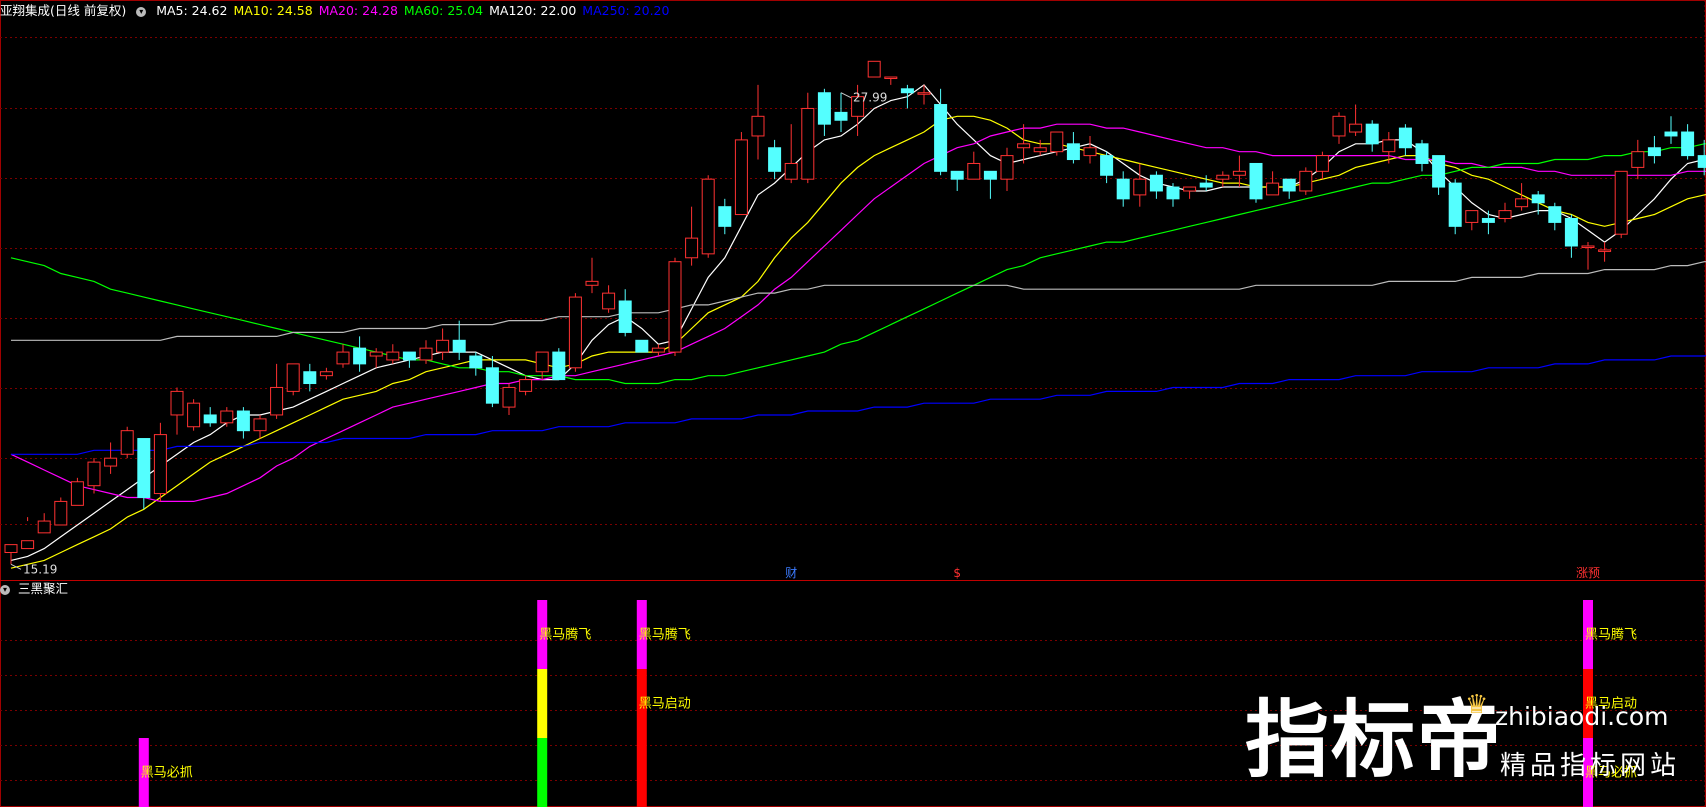 This screenshot has height=807, width=1706. What do you see at coordinates (443, 10) in the screenshot?
I see `ma-label-3: MA60: 25.04` at bounding box center [443, 10].